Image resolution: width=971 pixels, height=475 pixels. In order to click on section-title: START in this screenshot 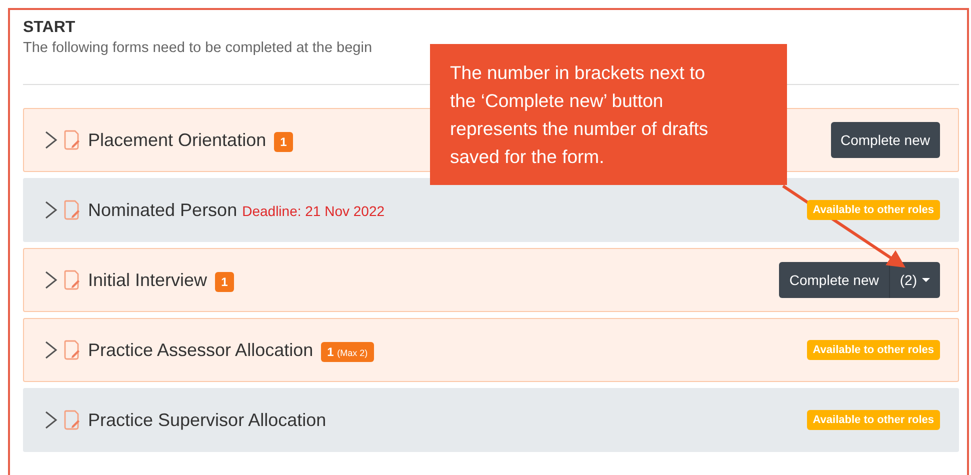, I will do `click(49, 28)`.